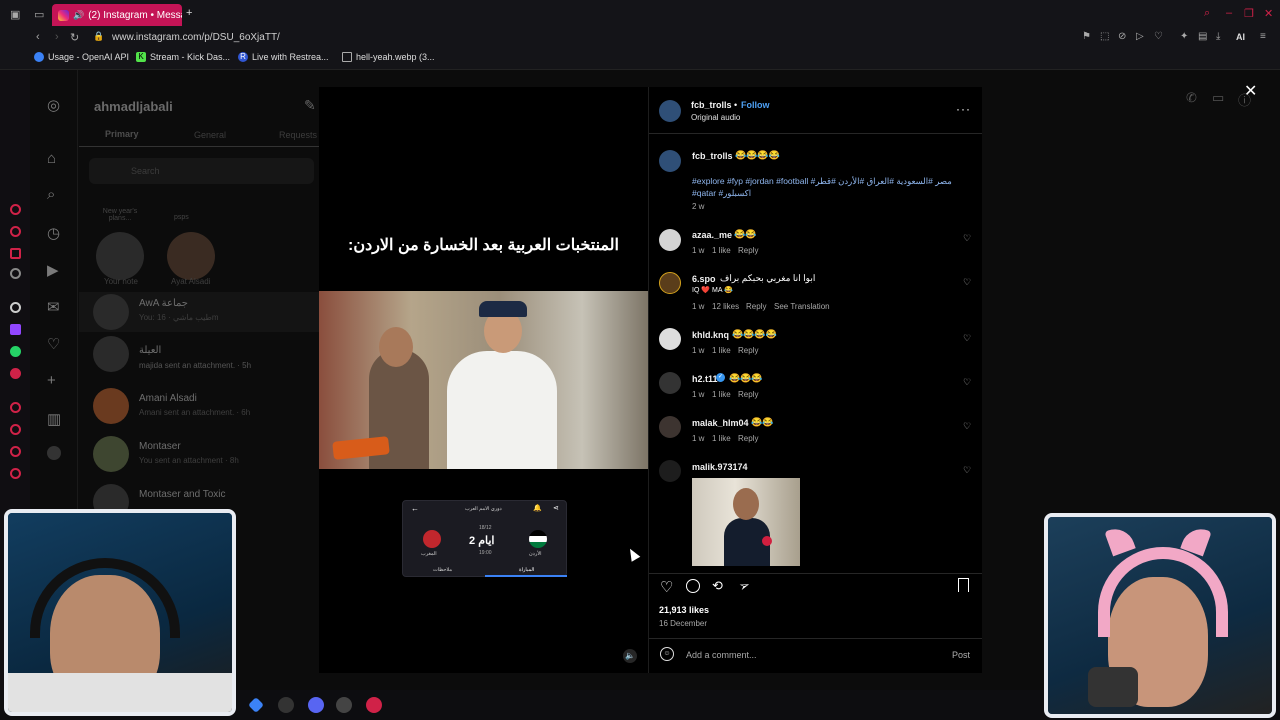 This screenshot has height=720, width=1280. Describe the element at coordinates (720, 467) in the screenshot. I see `comment-username: malik.973174` at that location.